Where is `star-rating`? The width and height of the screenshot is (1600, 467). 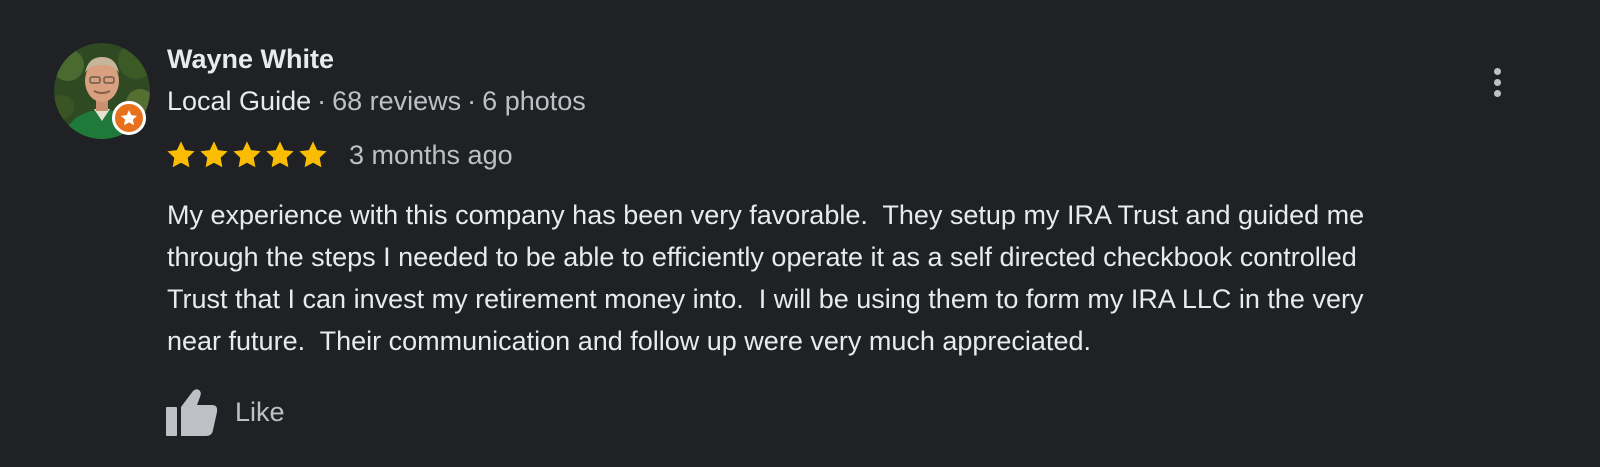 star-rating is located at coordinates (247, 155).